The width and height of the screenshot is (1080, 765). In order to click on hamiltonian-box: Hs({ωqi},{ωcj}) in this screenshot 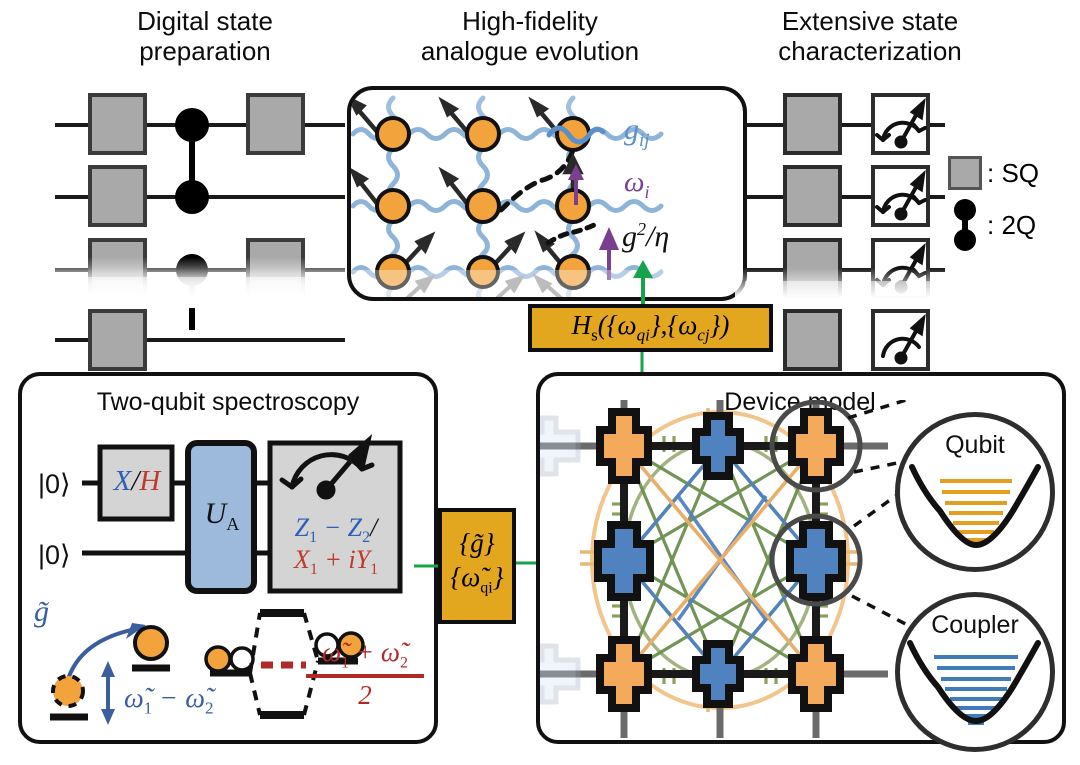, I will do `click(650, 328)`.